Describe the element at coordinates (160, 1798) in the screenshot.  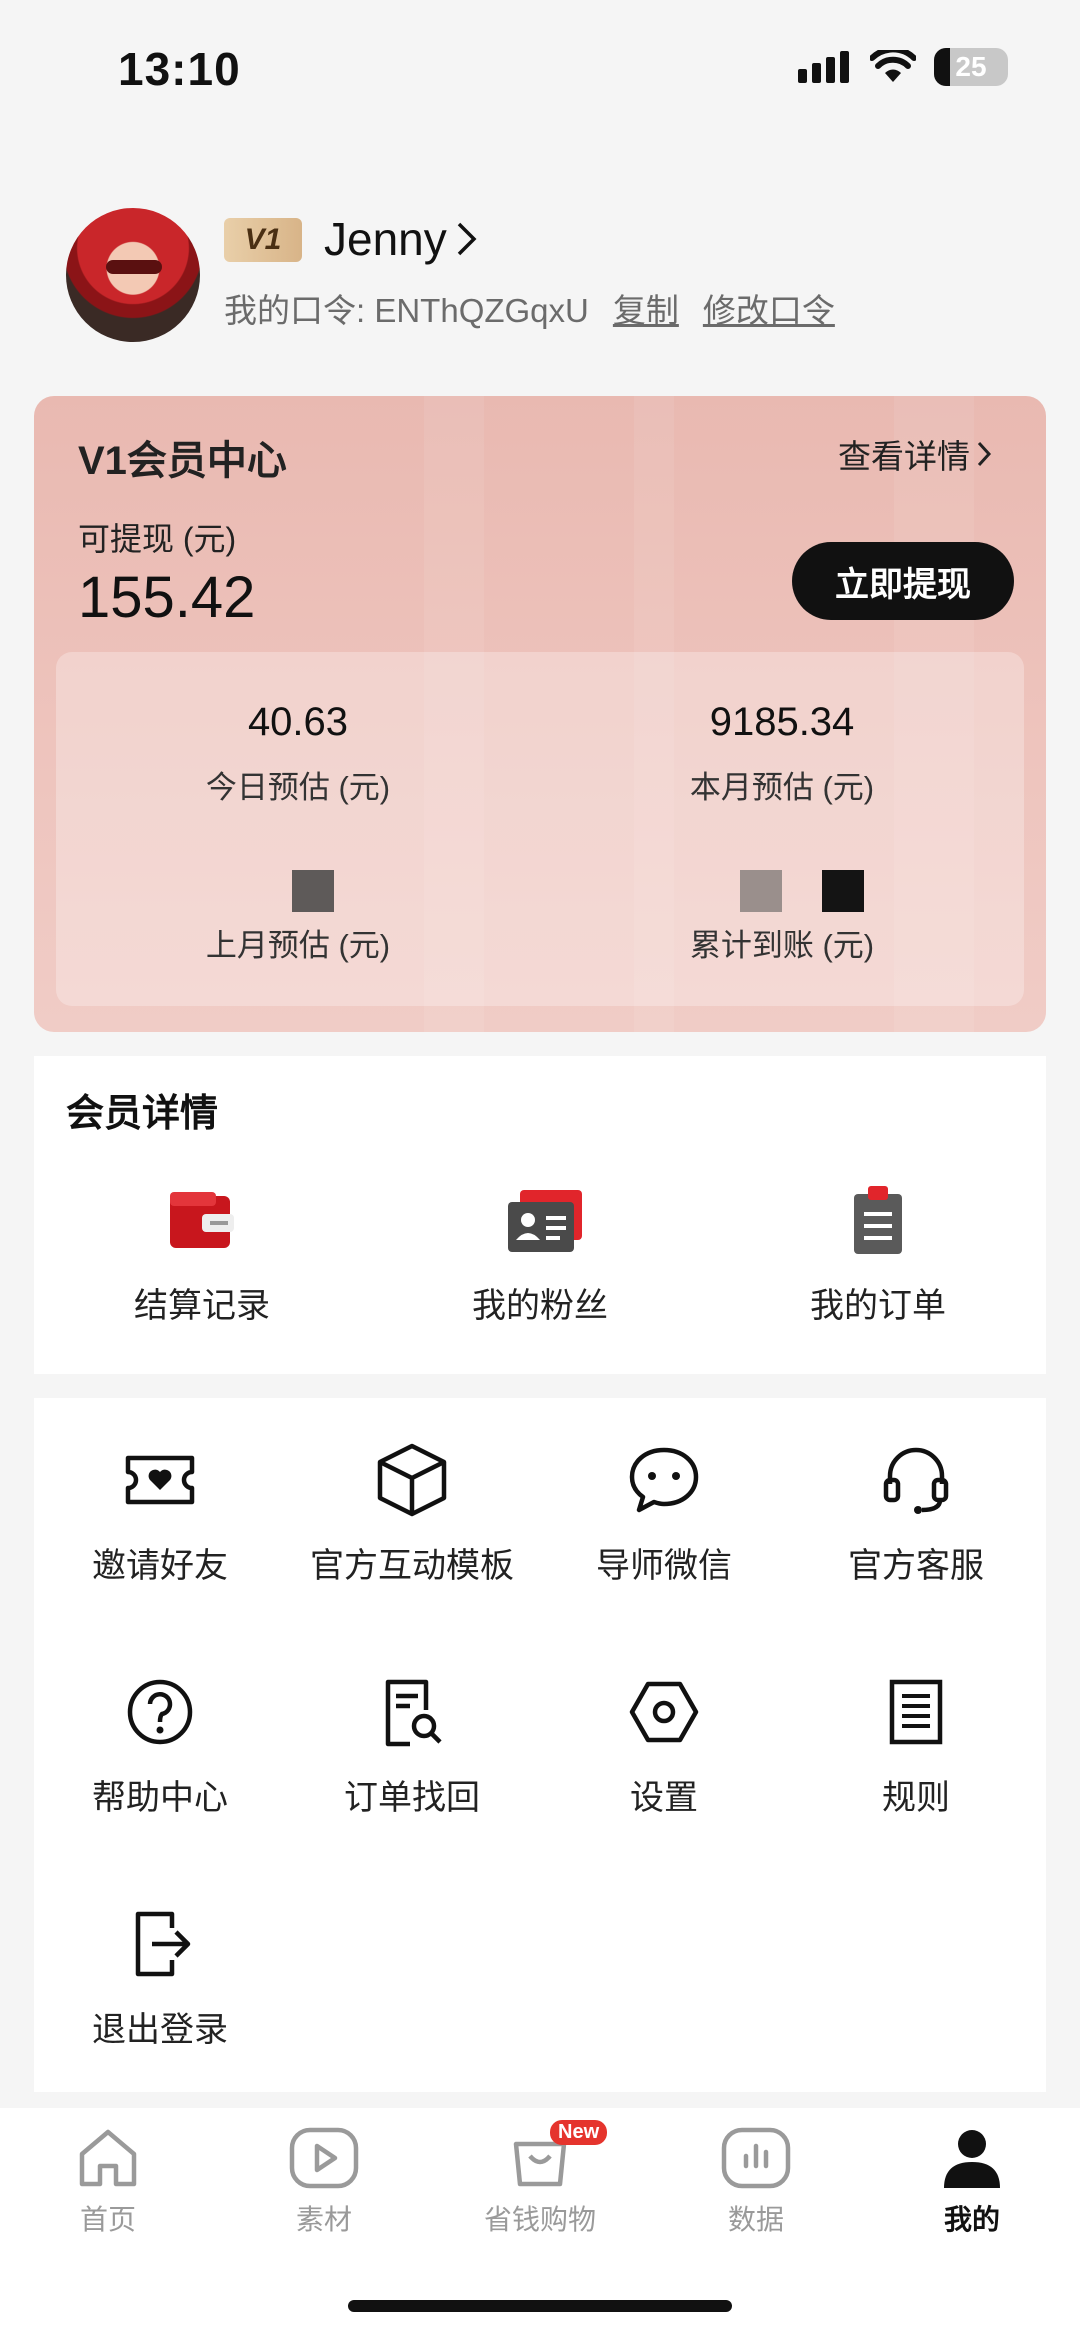
I see `help-center-label: 帮助中心` at that location.